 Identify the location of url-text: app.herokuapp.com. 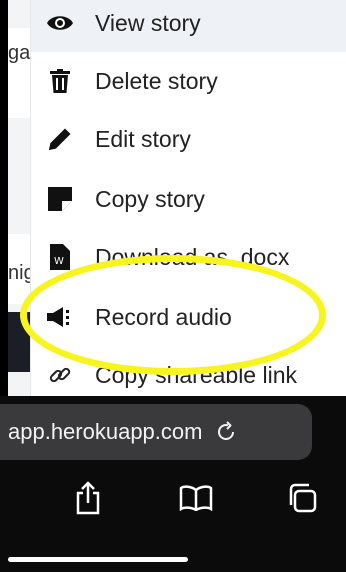
(105, 431).